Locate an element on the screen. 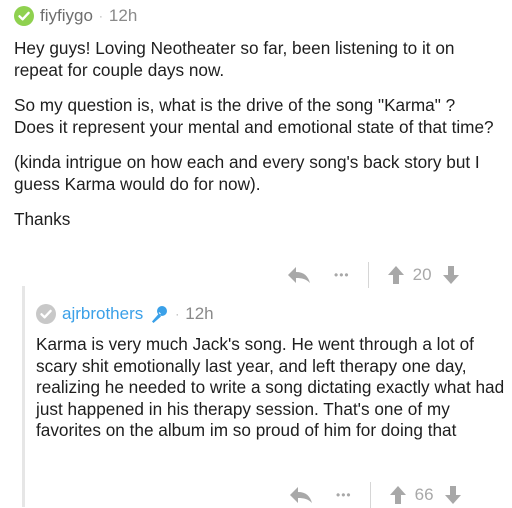 The image size is (512, 508). vote-count: 20 is located at coordinates (422, 274).